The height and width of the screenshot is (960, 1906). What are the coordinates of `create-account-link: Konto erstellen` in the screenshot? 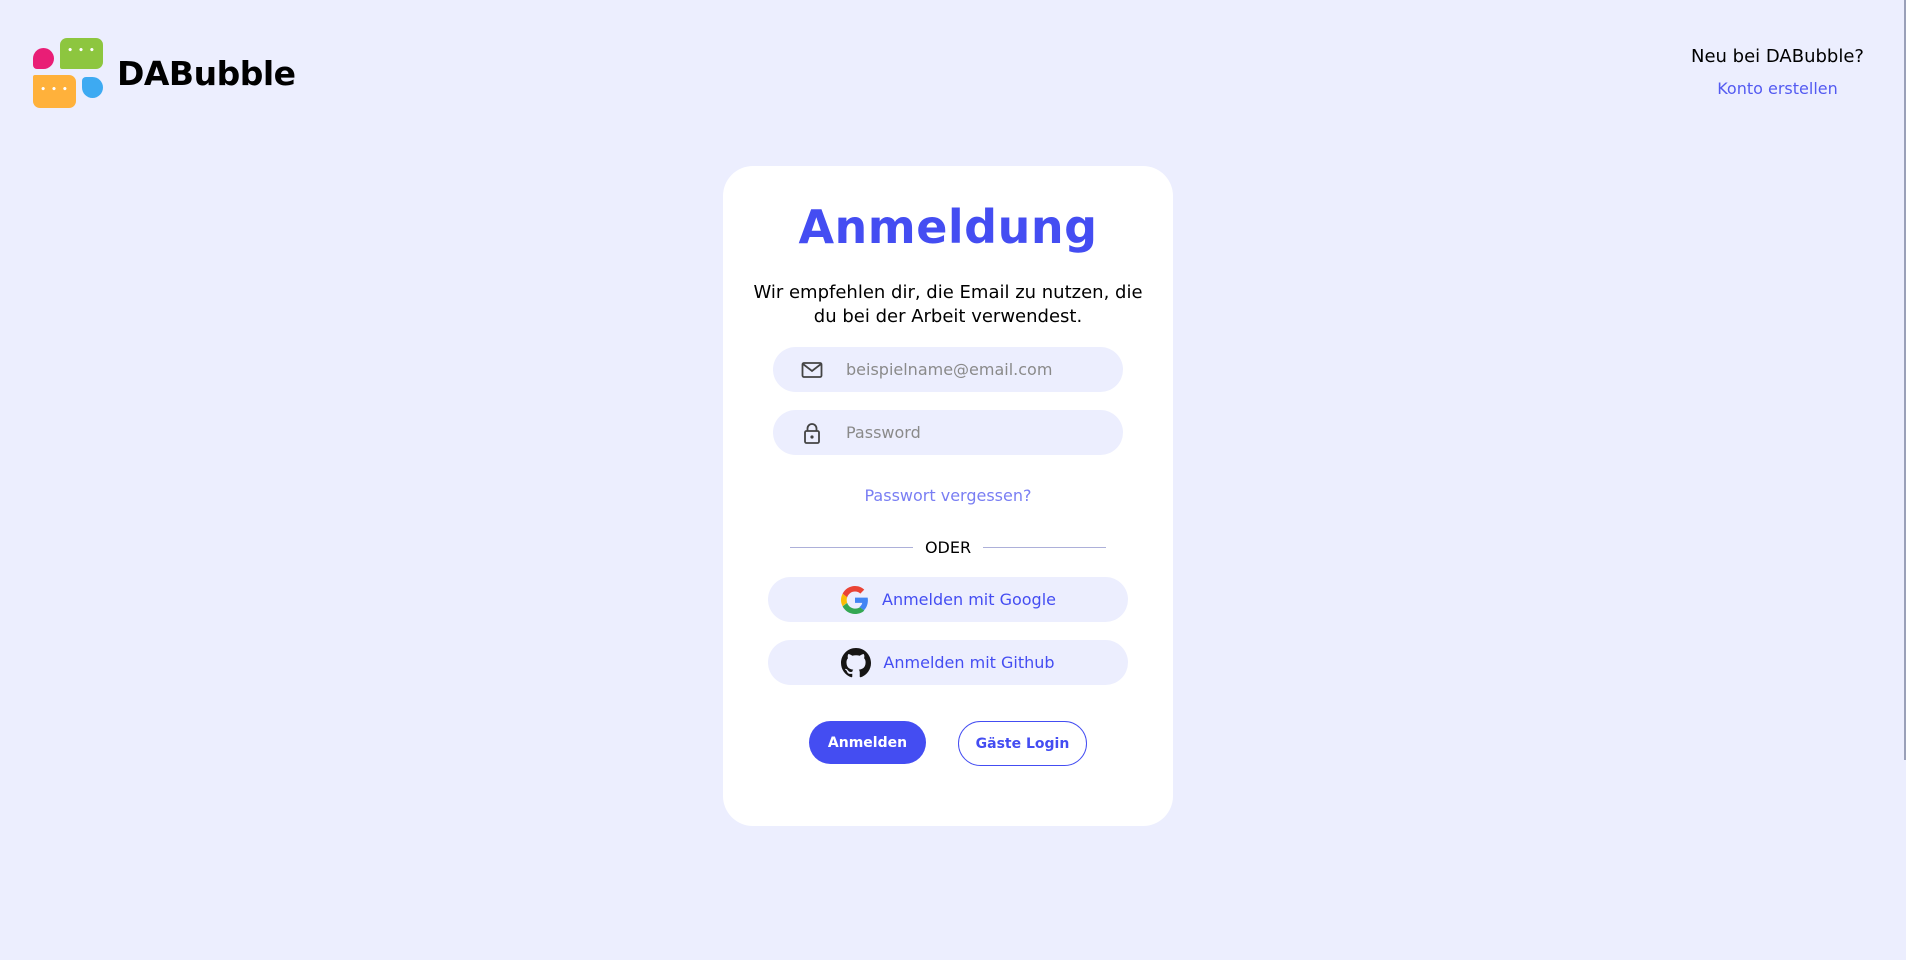 It's located at (1777, 88).